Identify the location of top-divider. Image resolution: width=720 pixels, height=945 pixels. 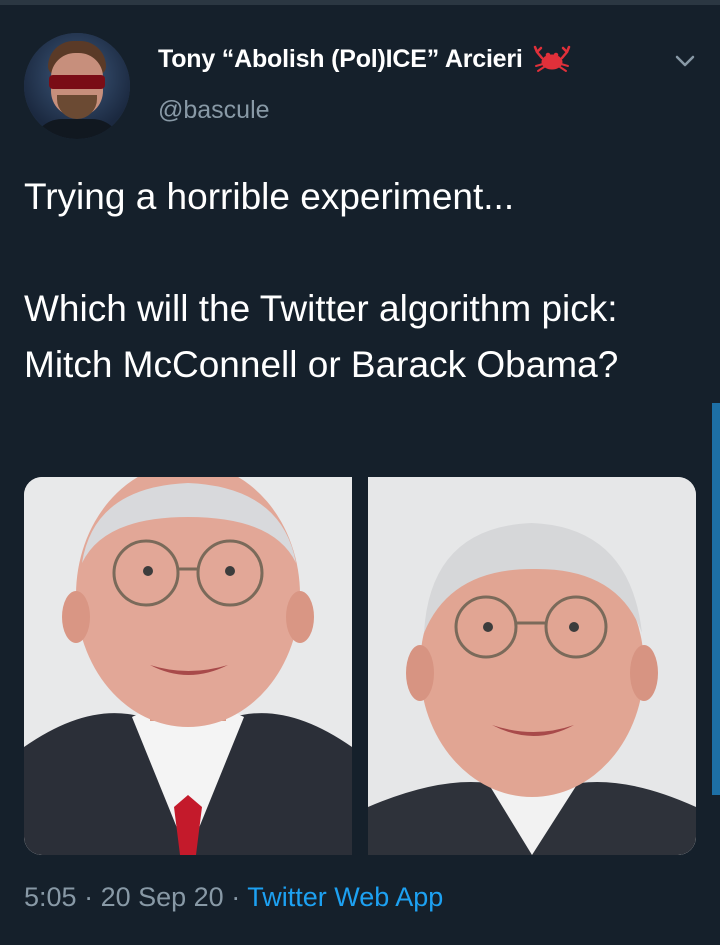
(360, 2).